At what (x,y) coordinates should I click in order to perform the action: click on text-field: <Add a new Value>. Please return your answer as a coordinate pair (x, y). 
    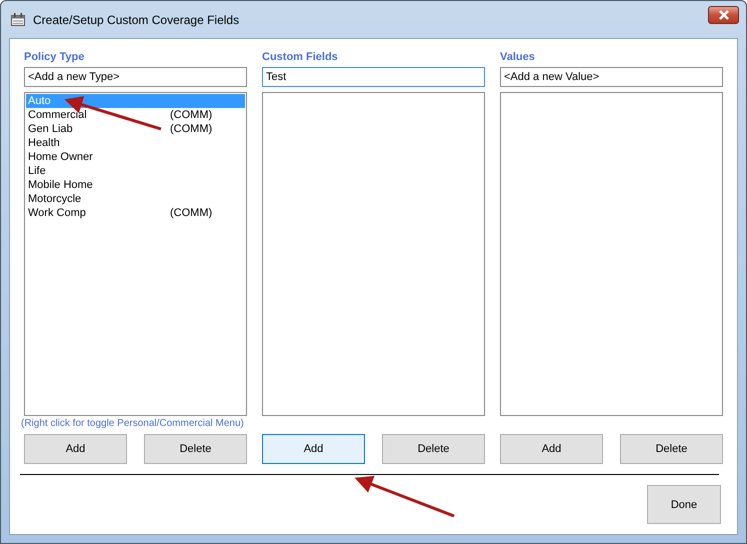
    Looking at the image, I should click on (611, 77).